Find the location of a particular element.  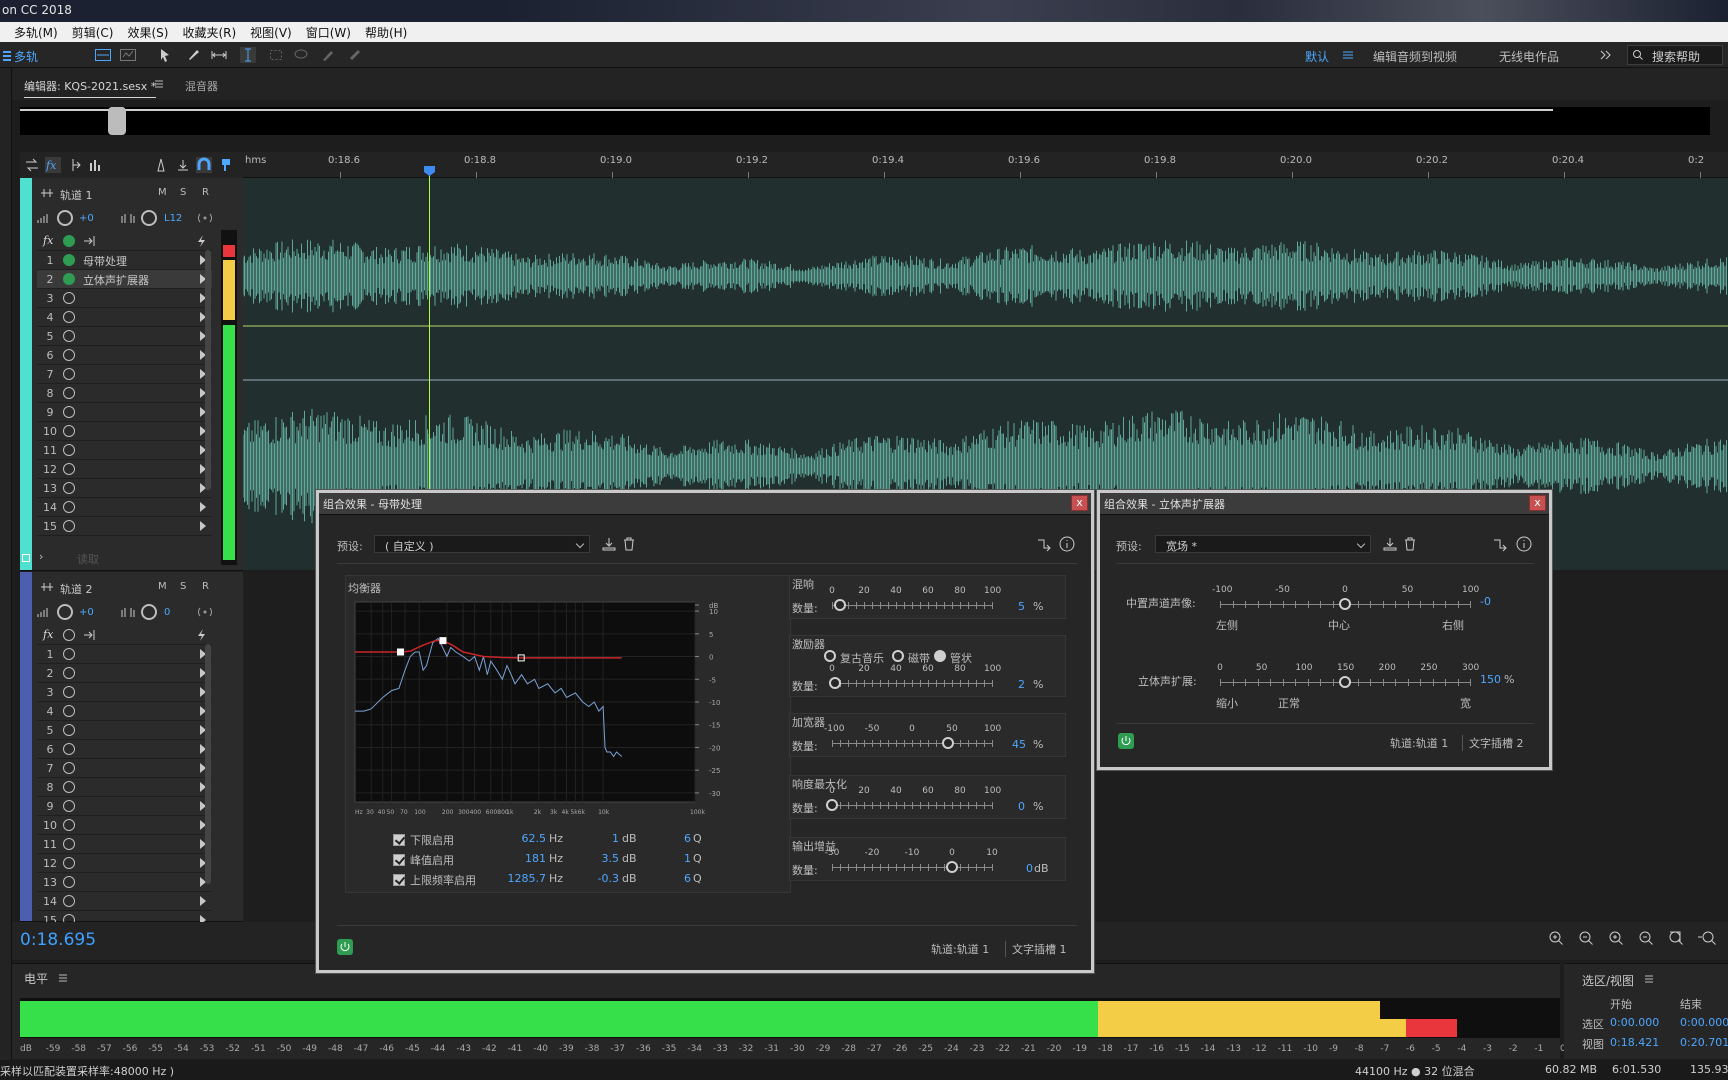

center-pan-slider: -100 -50 0 50 100 is located at coordinates (1345, 598).